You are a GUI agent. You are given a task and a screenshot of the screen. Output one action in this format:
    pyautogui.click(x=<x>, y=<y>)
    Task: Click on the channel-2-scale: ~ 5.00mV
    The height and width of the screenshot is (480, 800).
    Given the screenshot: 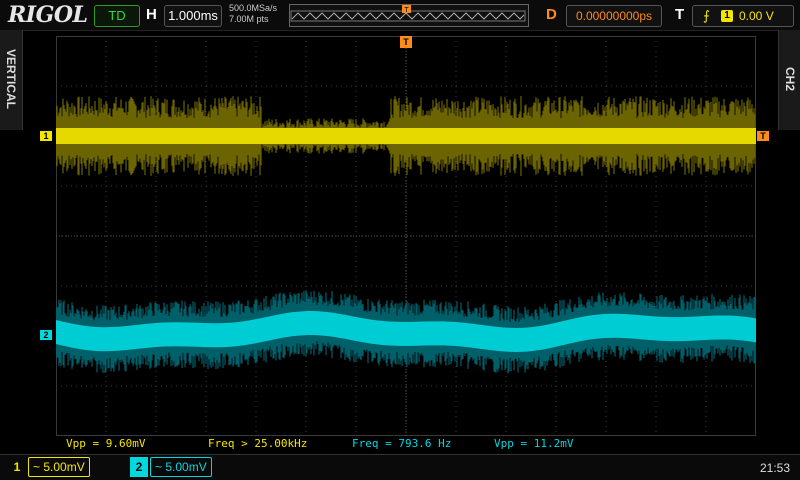 What is the action you would take?
    pyautogui.click(x=181, y=467)
    